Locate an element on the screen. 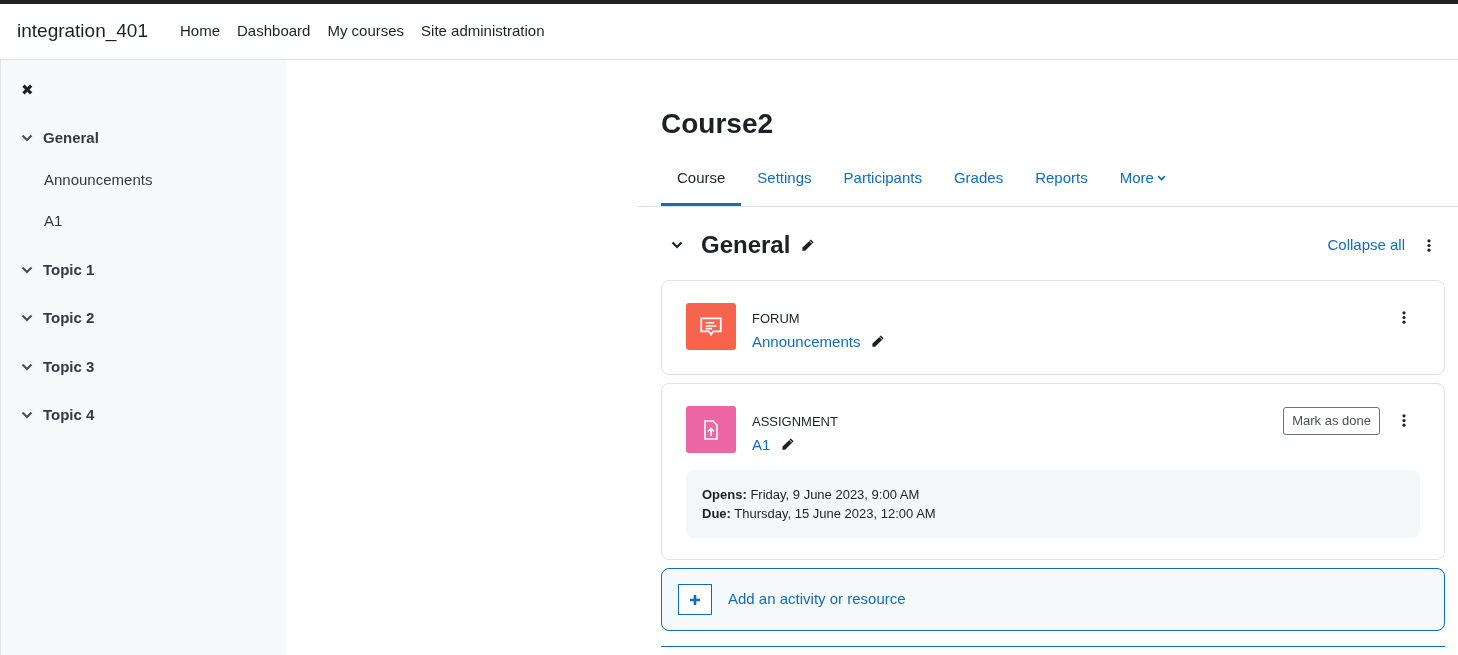 Image resolution: width=1458 pixels, height=655 pixels. date-line: Due: Thursday, 15 June 2023, 12:00 AM is located at coordinates (819, 514).